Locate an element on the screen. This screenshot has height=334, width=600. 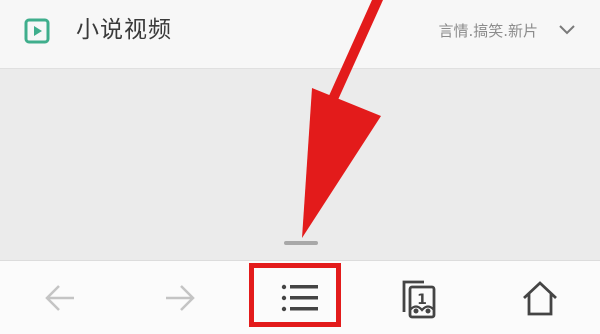
chevron-down-icon is located at coordinates (567, 29).